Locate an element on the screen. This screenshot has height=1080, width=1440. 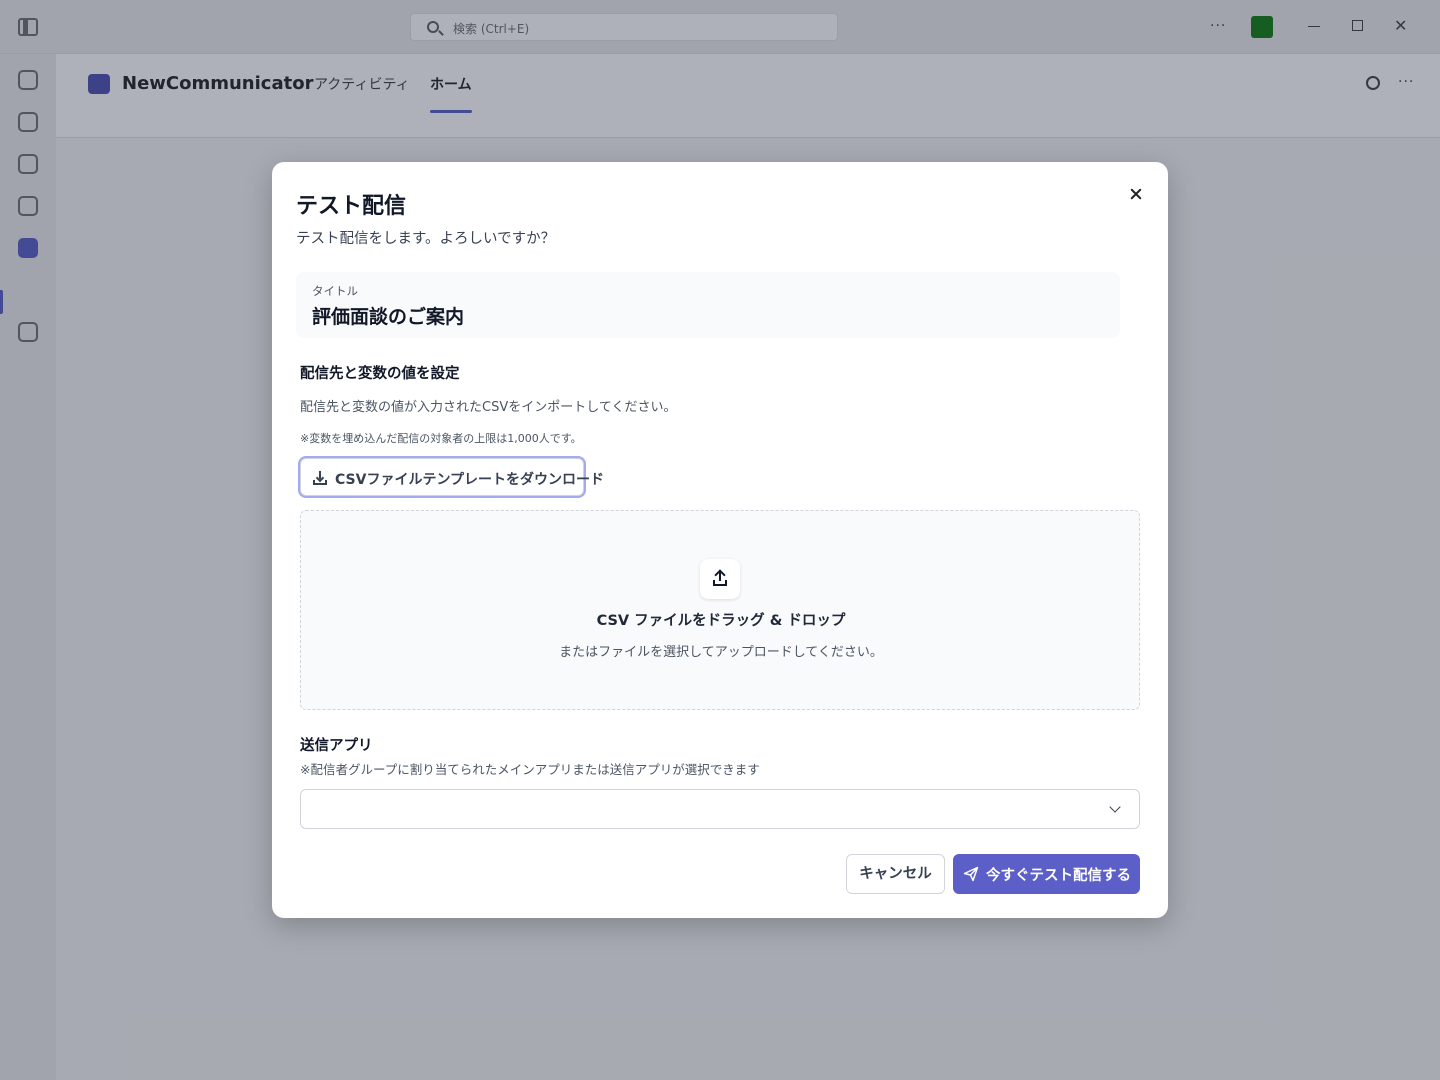
dialog-description: テスト配信をします。よろしいですか？ is located at coordinates (426, 239).